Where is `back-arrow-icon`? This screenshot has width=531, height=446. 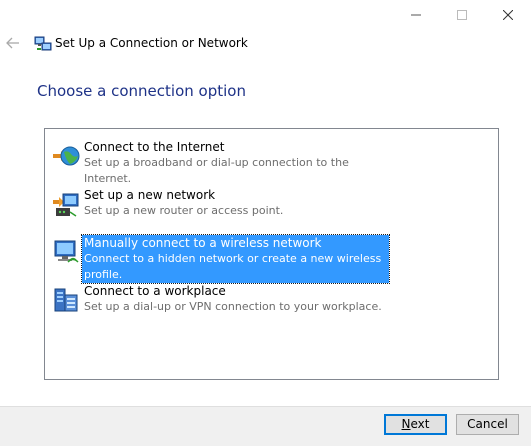
back-arrow-icon is located at coordinates (12, 43).